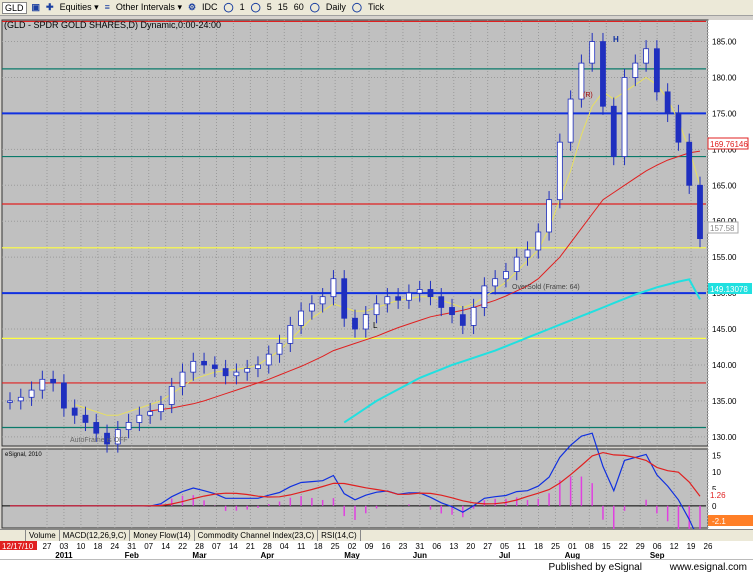 This screenshot has height=575, width=753. I want to click on interval-60-button: 60, so click(299, 8).